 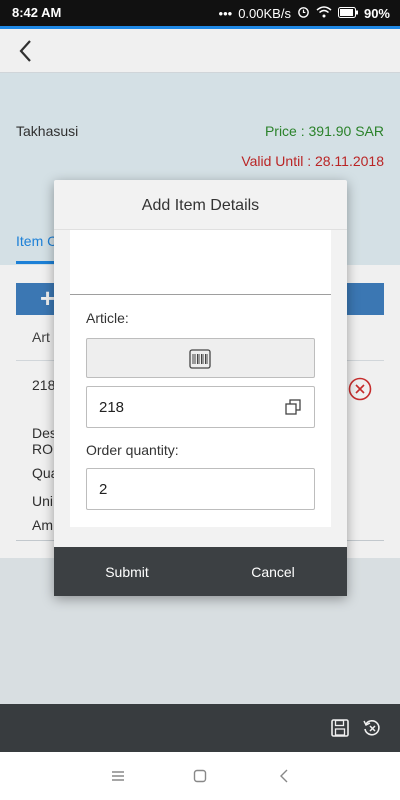 I want to click on dots-icon: •••, so click(x=225, y=13).